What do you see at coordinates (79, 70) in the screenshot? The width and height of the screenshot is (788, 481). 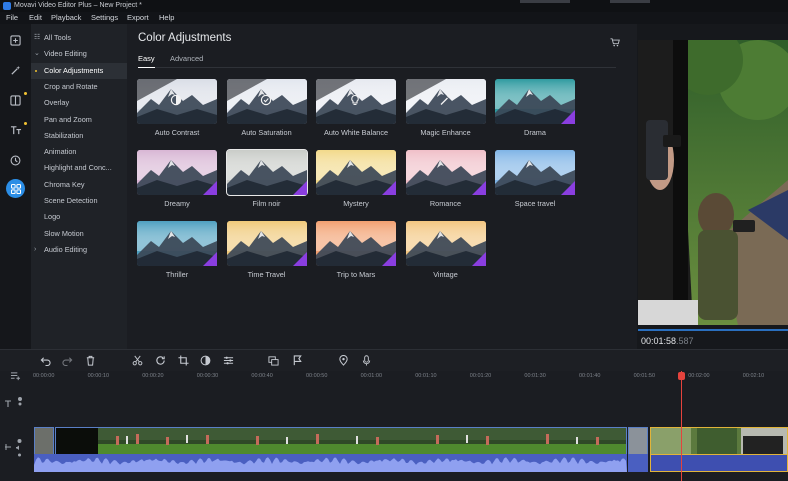 I see `sidebar-item-color-adjustments: Color Adjustments` at bounding box center [79, 70].